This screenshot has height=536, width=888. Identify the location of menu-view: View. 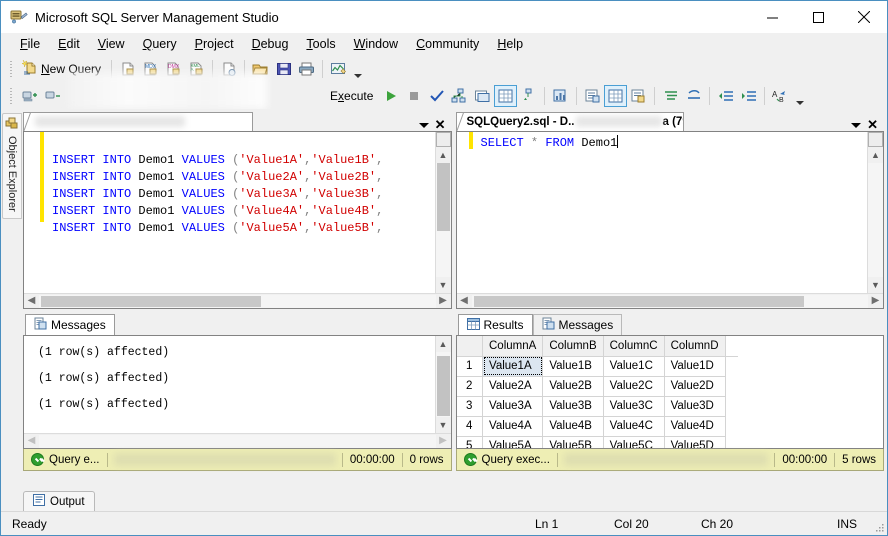
(111, 44).